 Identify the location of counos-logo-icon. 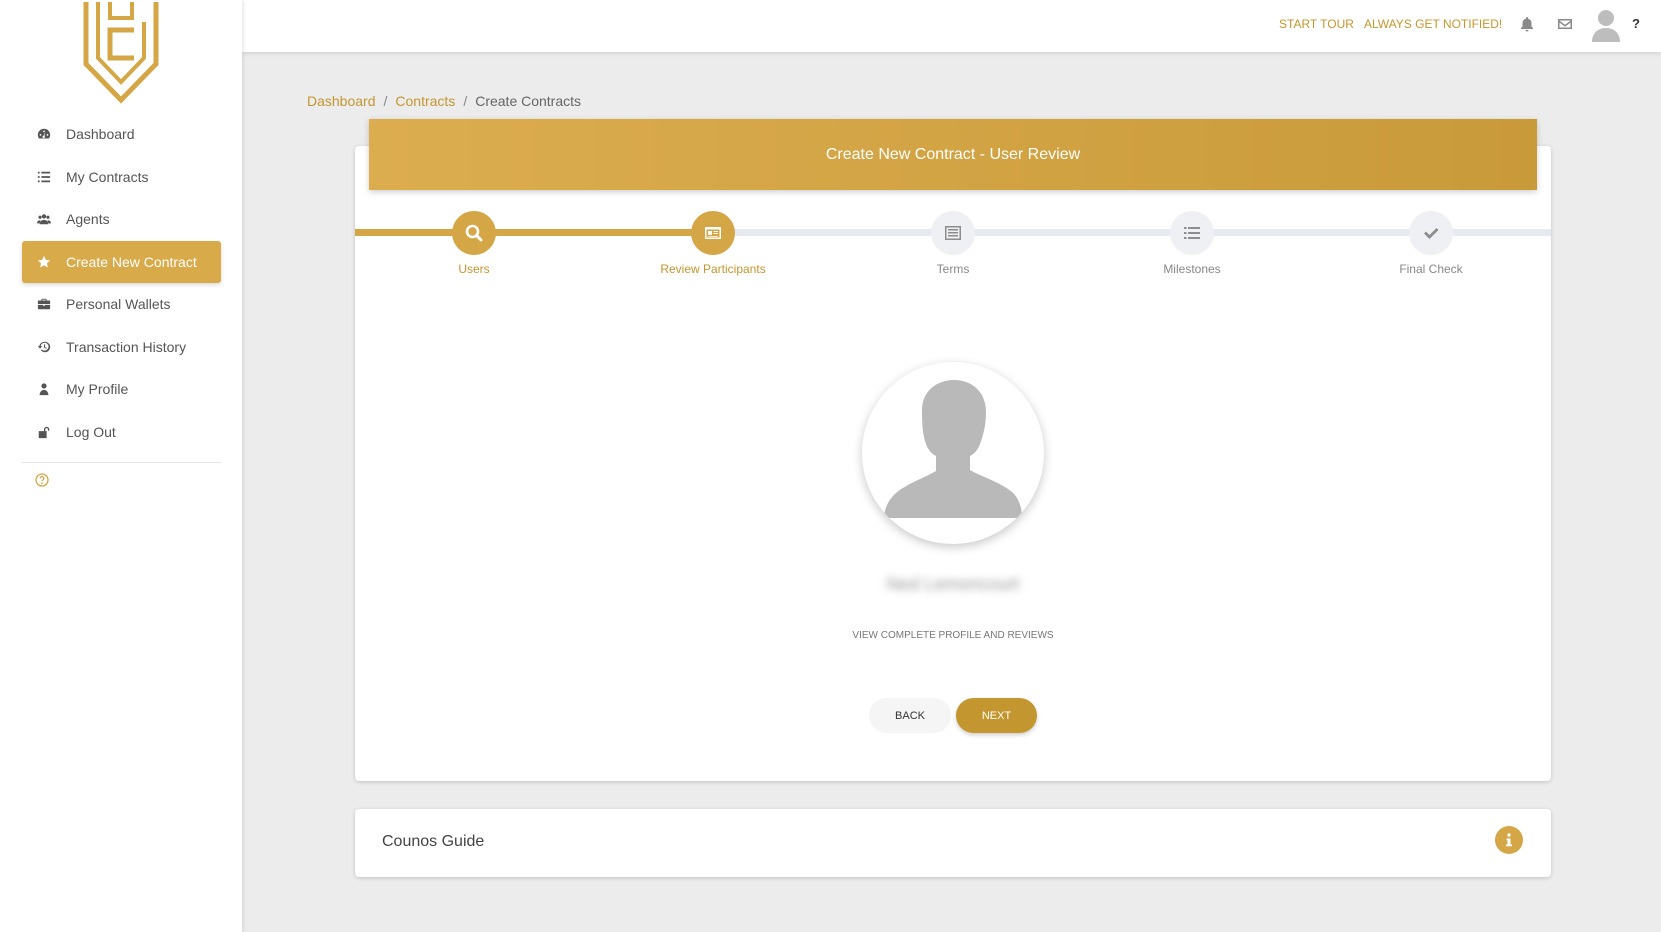
(121, 53).